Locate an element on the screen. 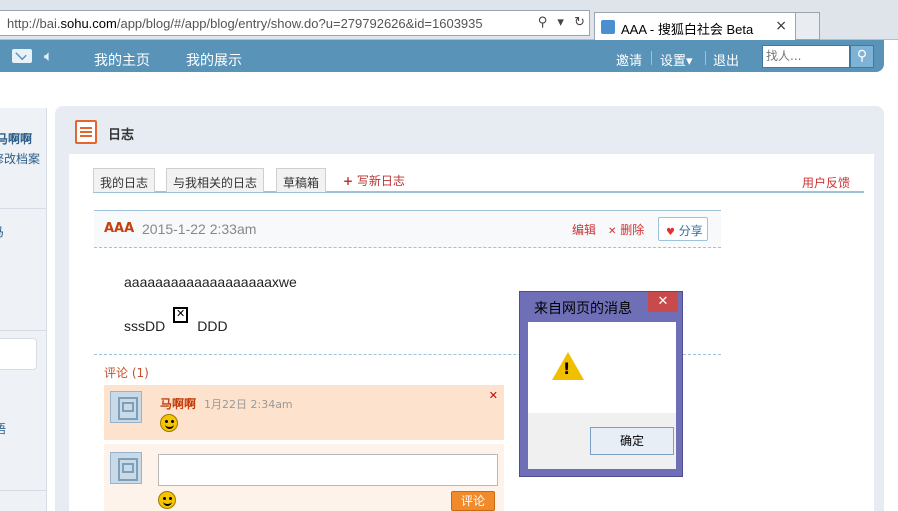  dialog-footer: 确定 is located at coordinates (602, 441).